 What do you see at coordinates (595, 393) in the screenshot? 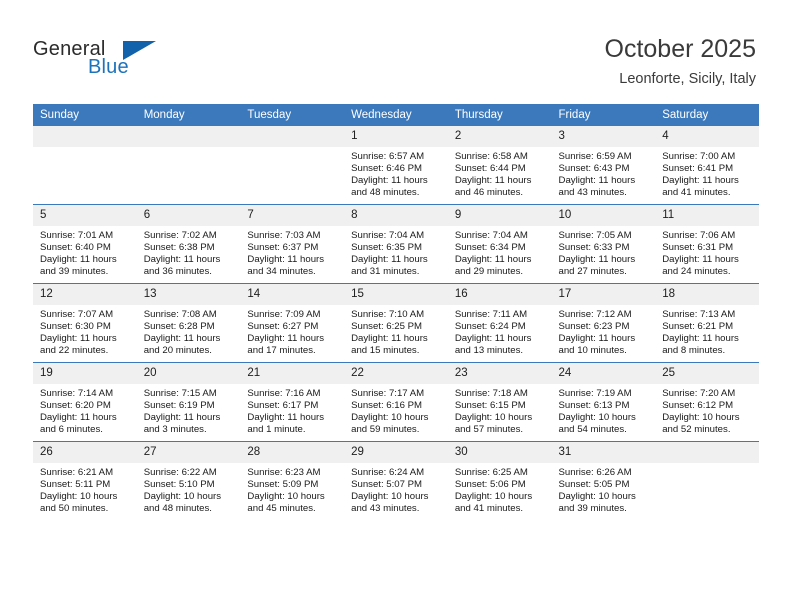
I see `sunrise-text: Sunrise: 7:19 AM` at bounding box center [595, 393].